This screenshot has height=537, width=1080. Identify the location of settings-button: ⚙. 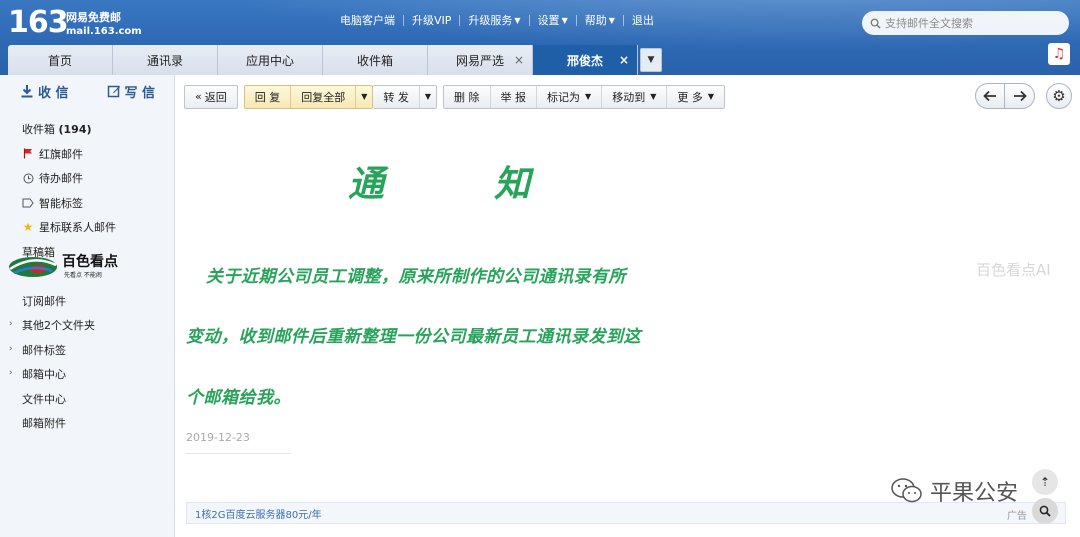
(1059, 96).